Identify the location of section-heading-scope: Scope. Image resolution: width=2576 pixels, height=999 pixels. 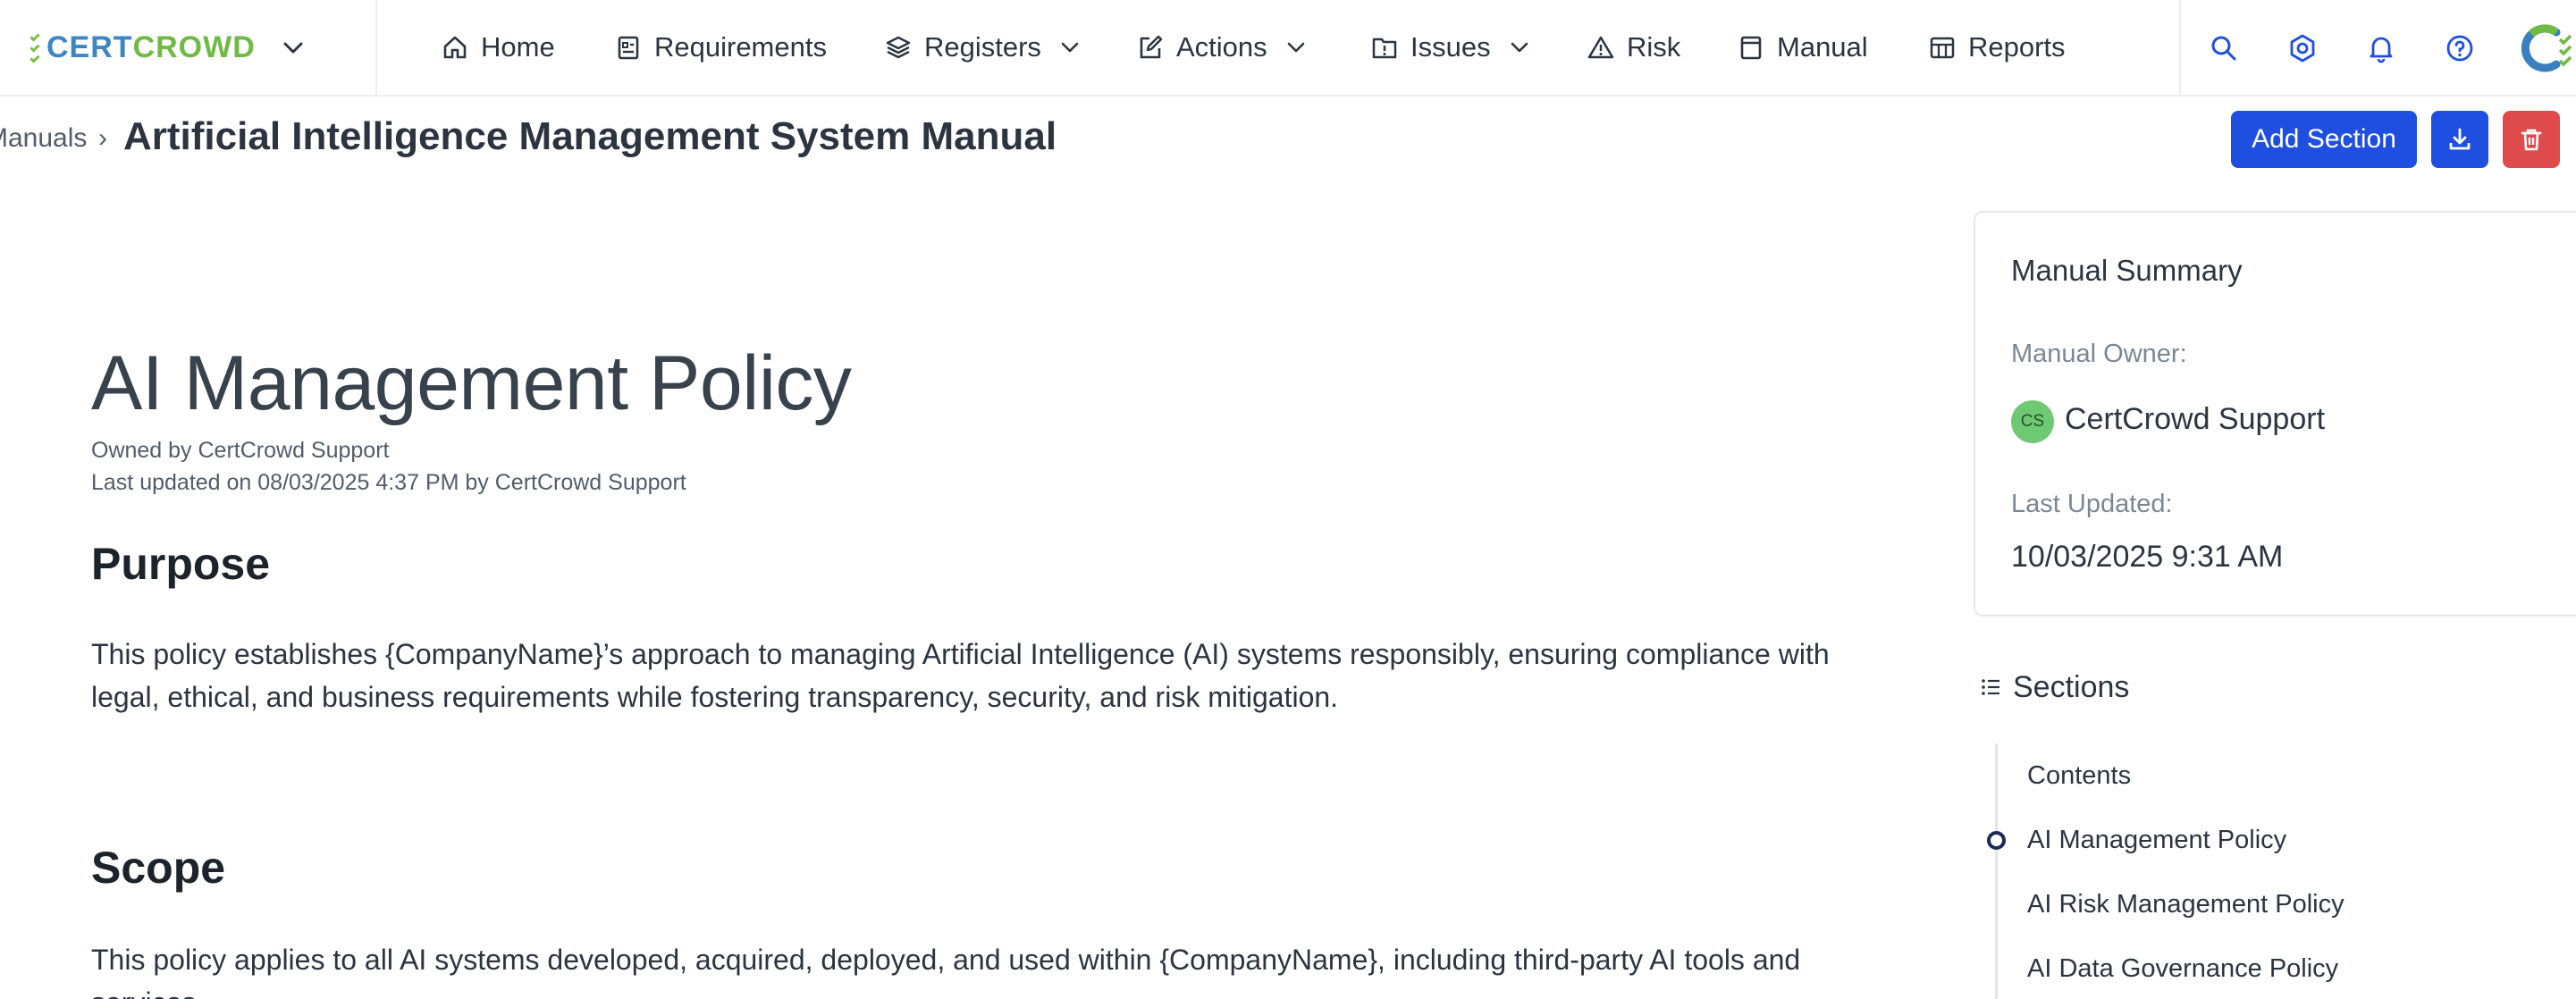
(159, 868).